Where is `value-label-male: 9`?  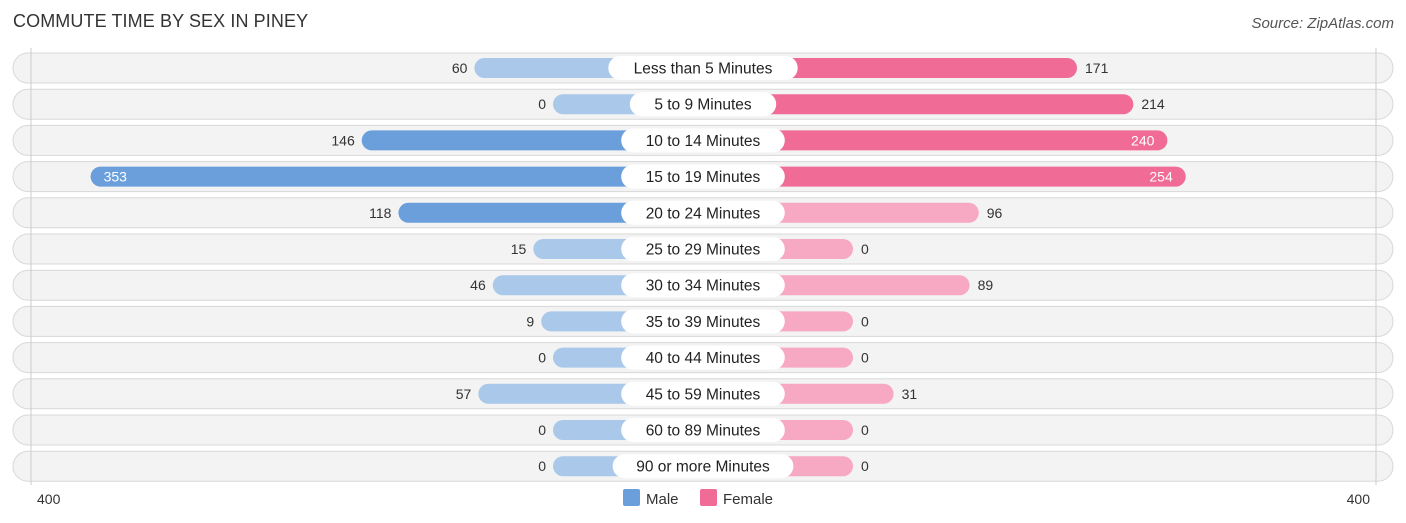
value-label-male: 9 is located at coordinates (530, 321).